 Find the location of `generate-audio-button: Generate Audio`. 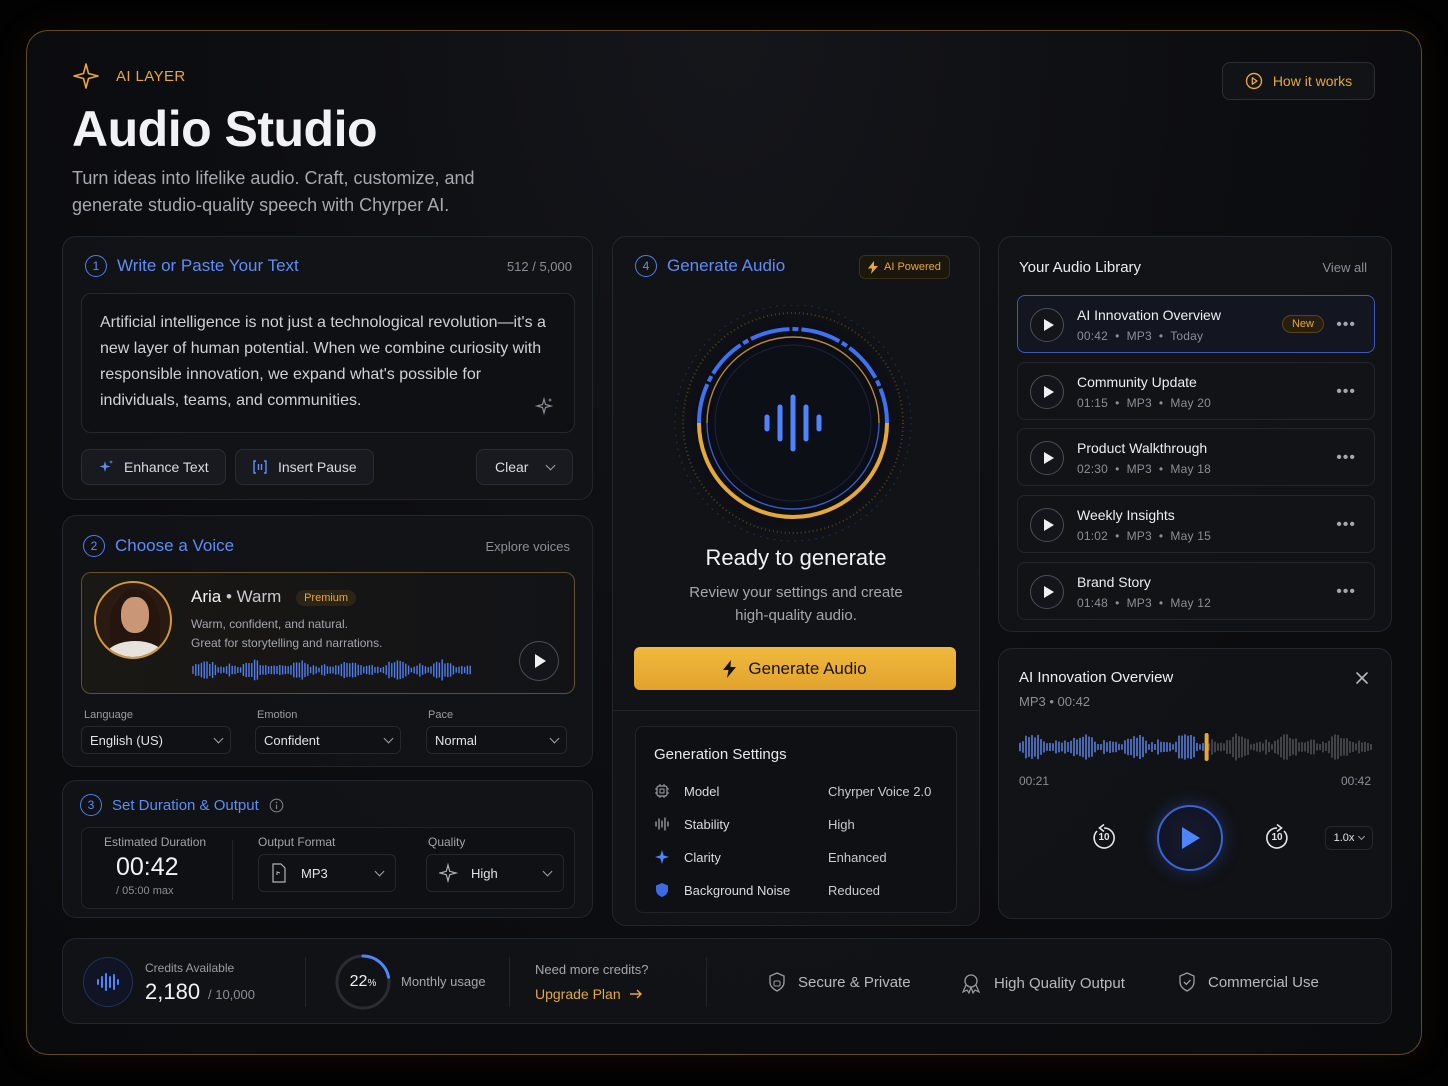

generate-audio-button: Generate Audio is located at coordinates (795, 668).